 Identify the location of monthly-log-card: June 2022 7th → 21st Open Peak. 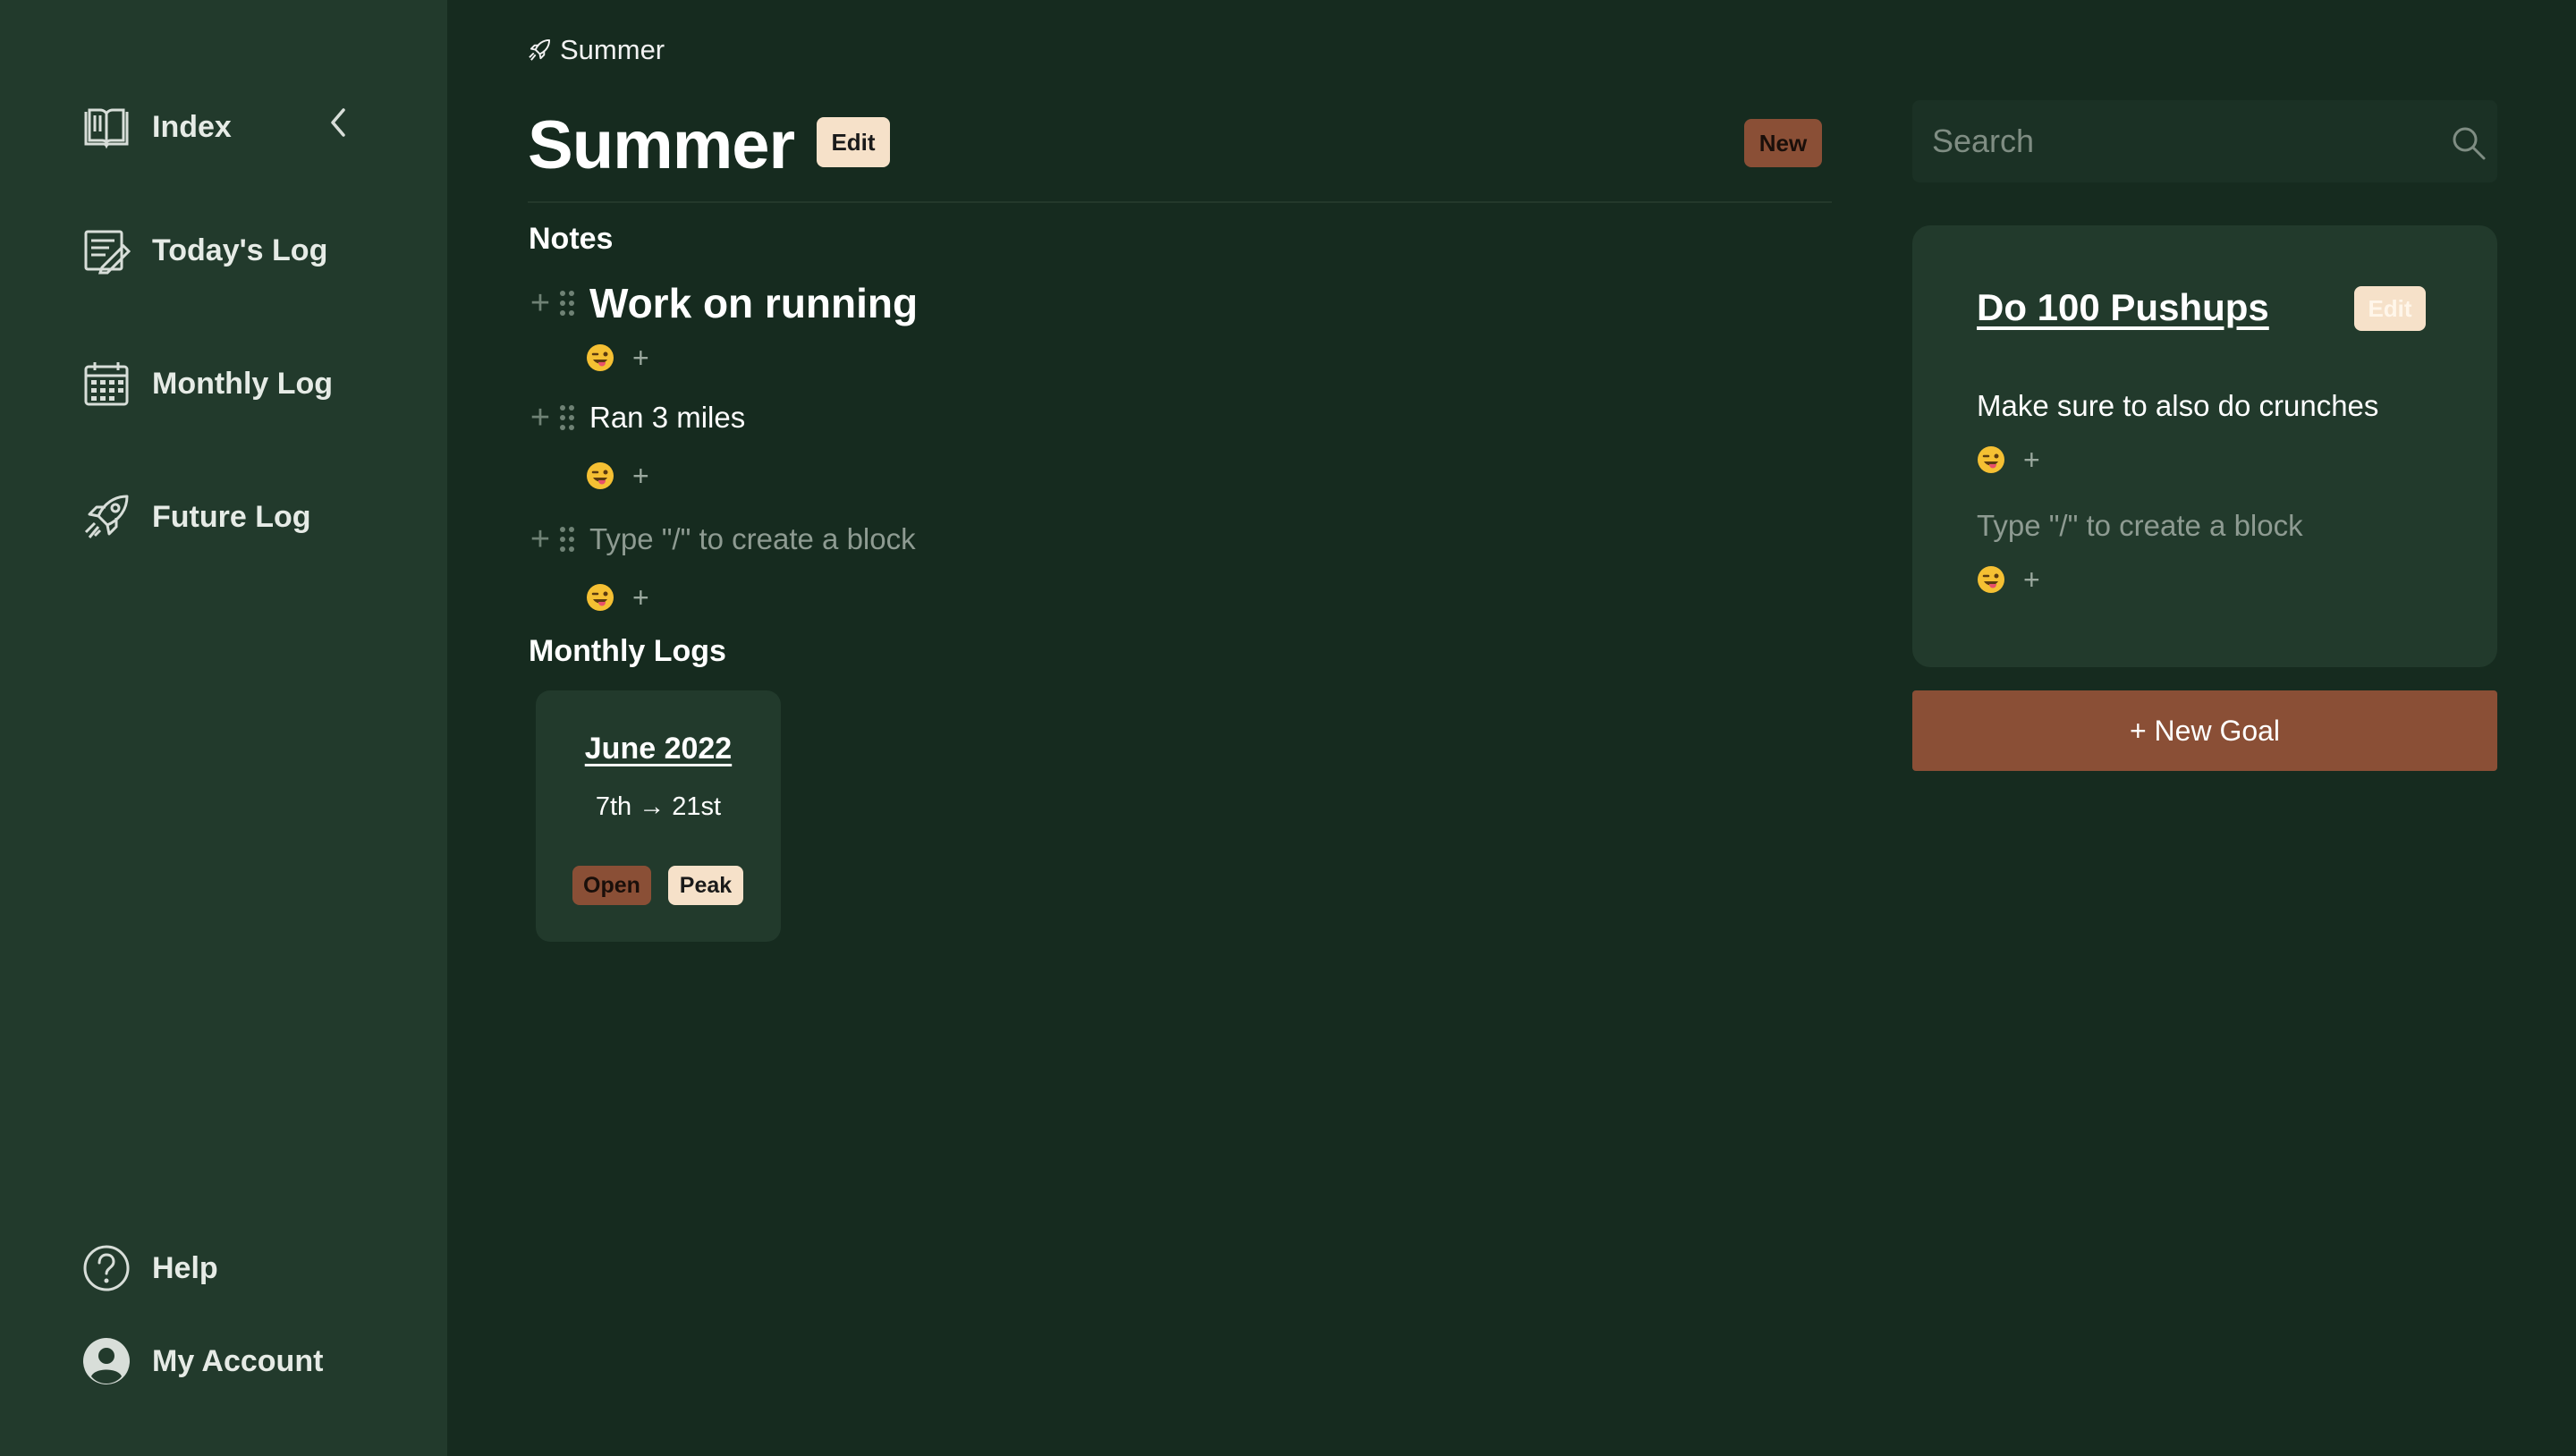
(658, 816).